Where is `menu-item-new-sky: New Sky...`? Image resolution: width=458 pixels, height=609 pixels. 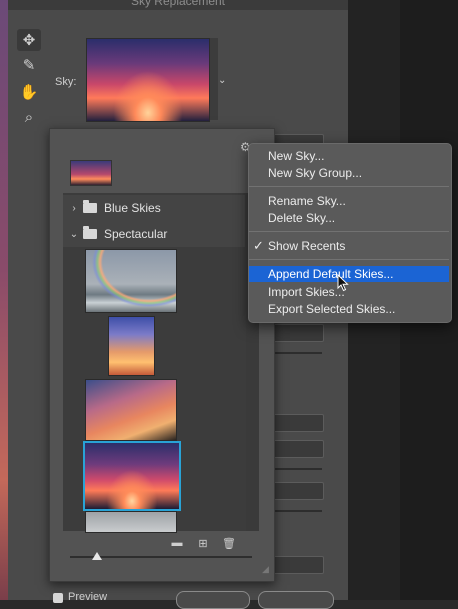 menu-item-new-sky: New Sky... is located at coordinates (349, 156).